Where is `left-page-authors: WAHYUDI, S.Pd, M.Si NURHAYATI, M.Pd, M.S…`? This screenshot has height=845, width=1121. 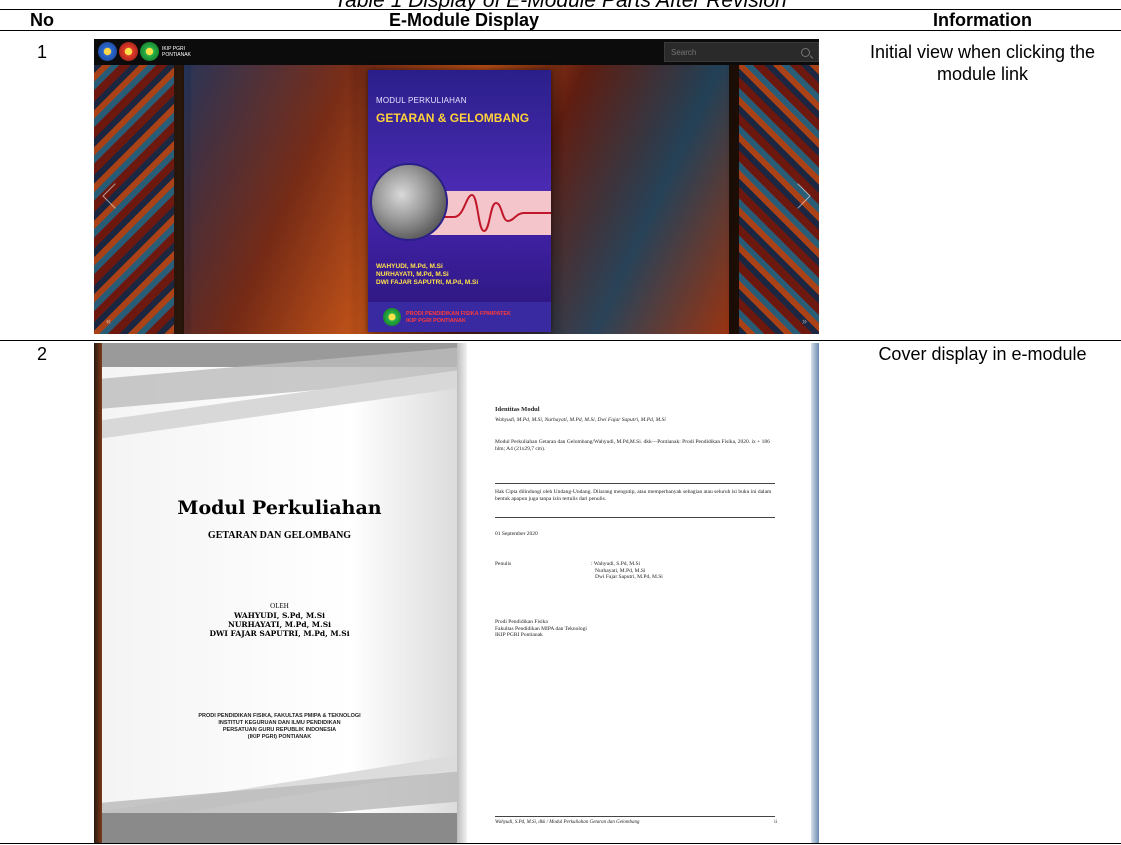
left-page-authors: WAHYUDI, S.Pd, M.Si NURHAYATI, M.Pd, M.S… is located at coordinates (279, 624).